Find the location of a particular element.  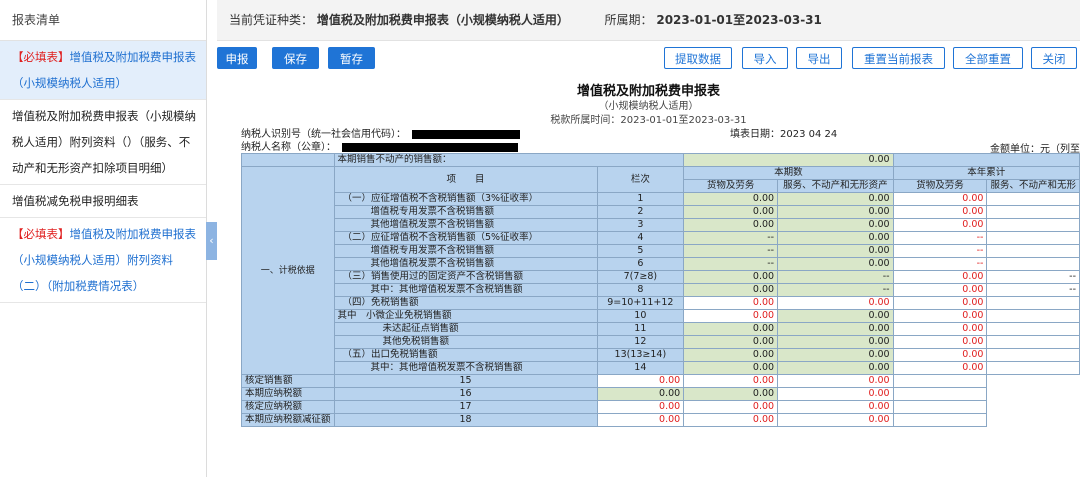

save-button: 保存 is located at coordinates (295, 58).